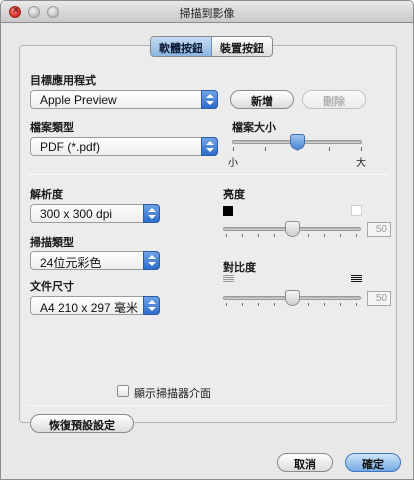 This screenshot has width=414, height=480. I want to click on resolution-value: 300 x 300 dpi, so click(76, 214).